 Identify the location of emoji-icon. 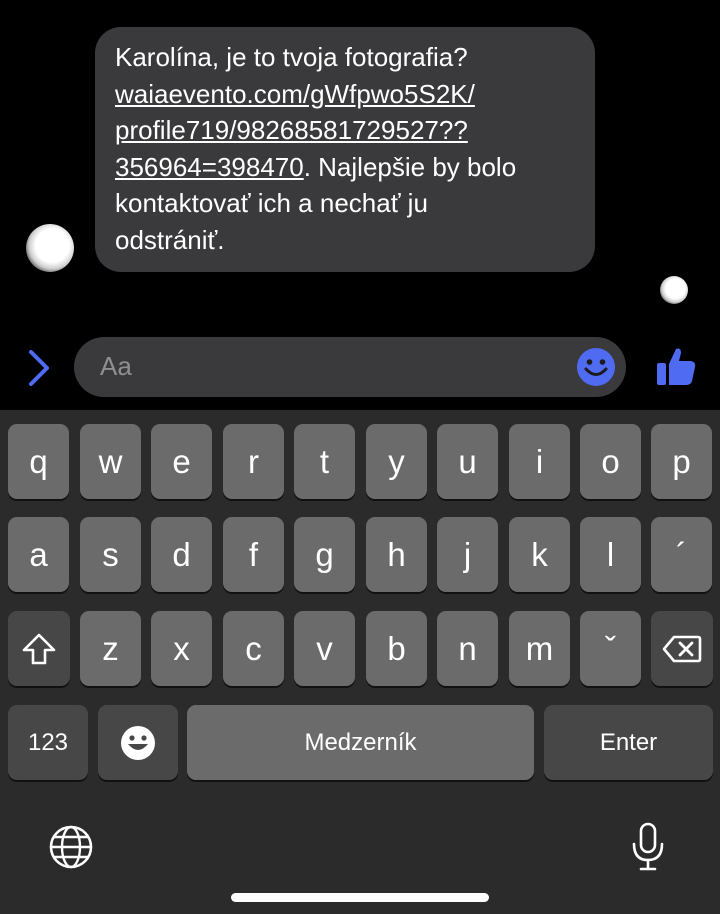
(138, 742).